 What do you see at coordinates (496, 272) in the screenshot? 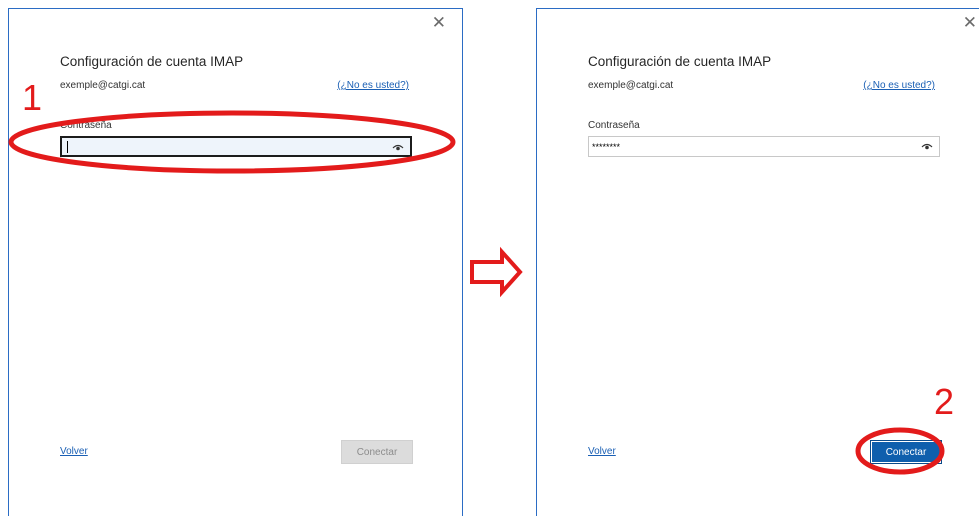
I see `arrow-right-icon` at bounding box center [496, 272].